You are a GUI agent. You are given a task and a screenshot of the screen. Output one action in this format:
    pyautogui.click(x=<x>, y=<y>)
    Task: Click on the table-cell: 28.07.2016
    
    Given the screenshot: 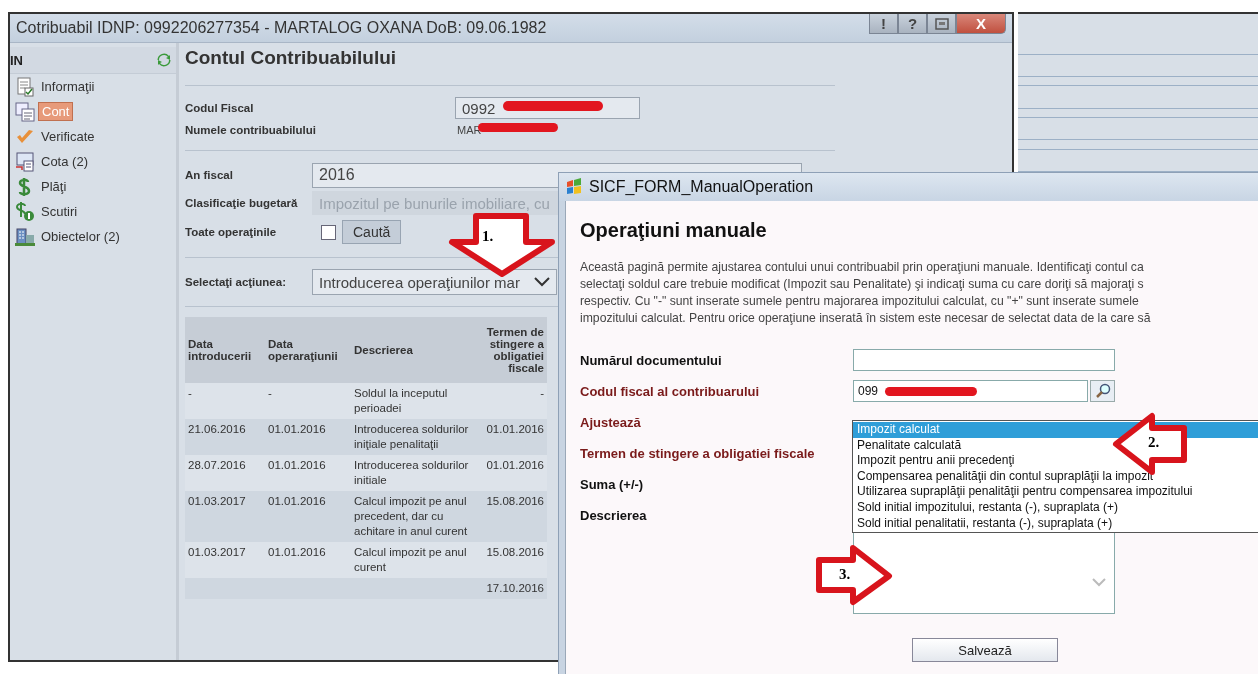 What is the action you would take?
    pyautogui.click(x=217, y=465)
    